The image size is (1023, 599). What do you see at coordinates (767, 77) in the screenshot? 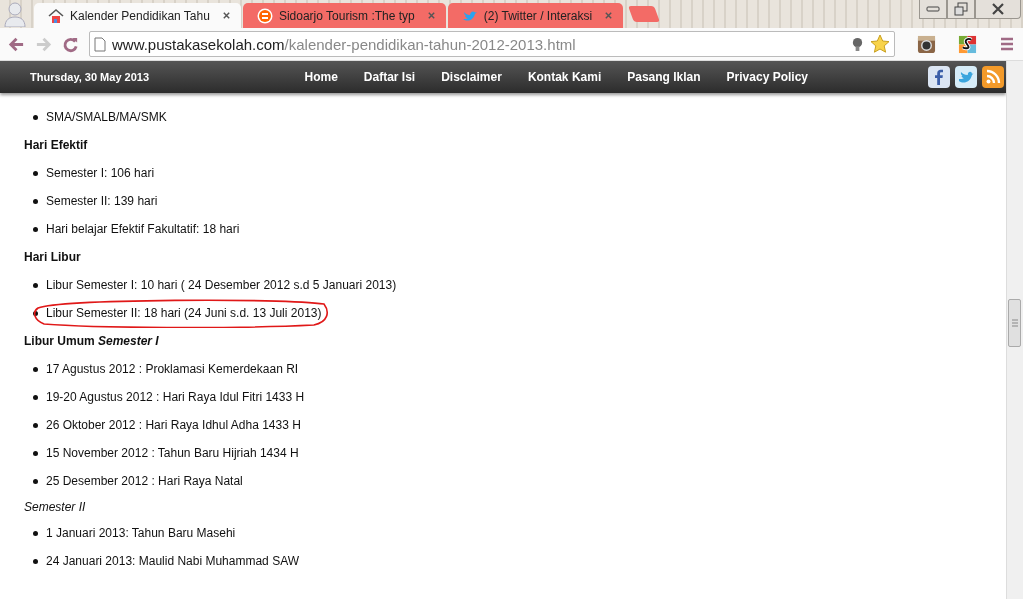
I see `nav-link: Privacy Policy` at bounding box center [767, 77].